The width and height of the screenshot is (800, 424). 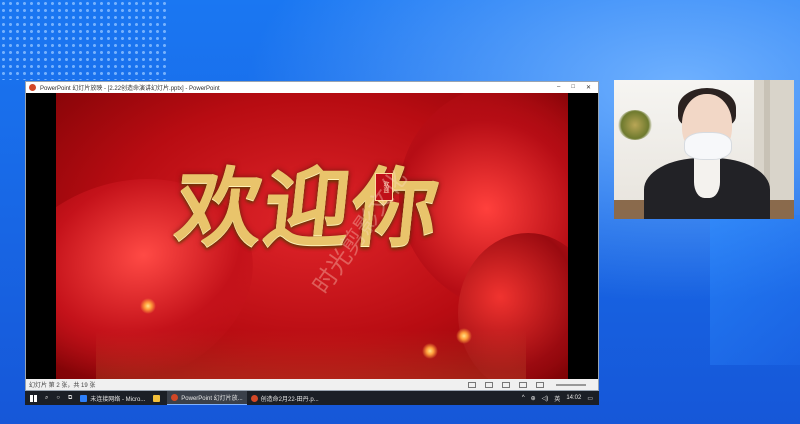 What do you see at coordinates (523, 398) in the screenshot?
I see `chevron-up-icon: ^` at bounding box center [523, 398].